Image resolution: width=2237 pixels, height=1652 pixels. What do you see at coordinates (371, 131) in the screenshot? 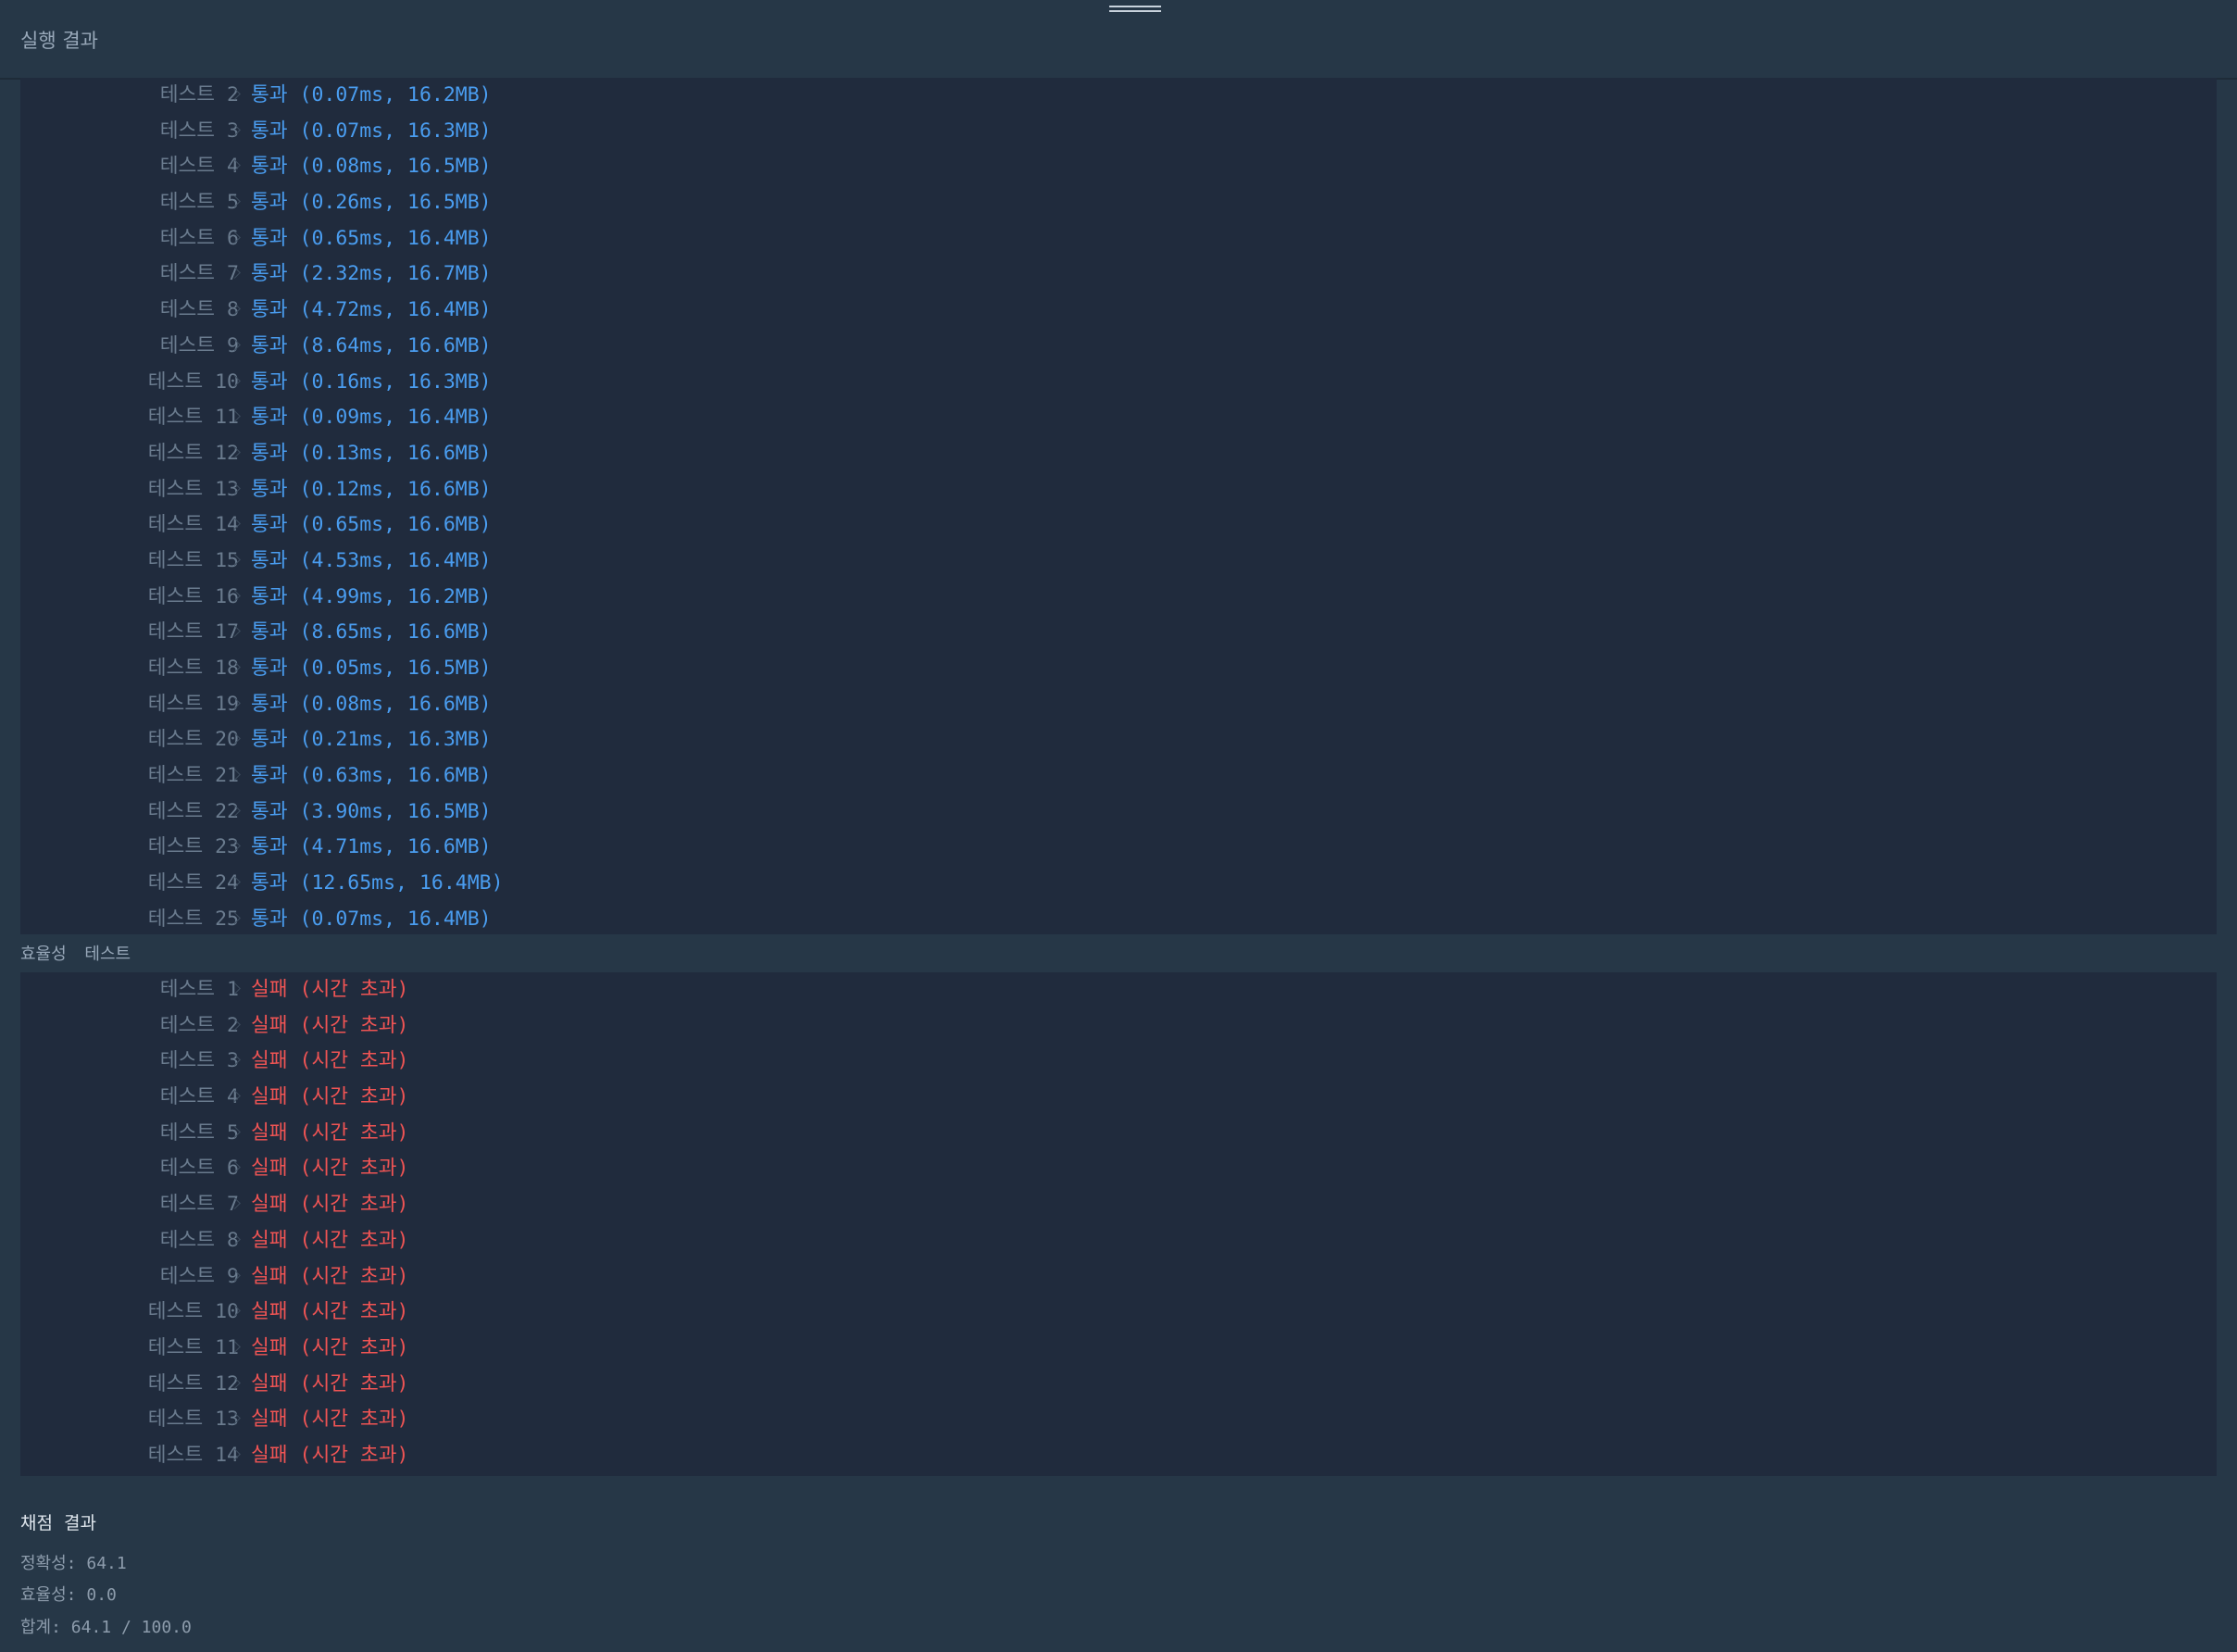
I see `pass-result: 통과 (0.07ms, 16.3MB)` at bounding box center [371, 131].